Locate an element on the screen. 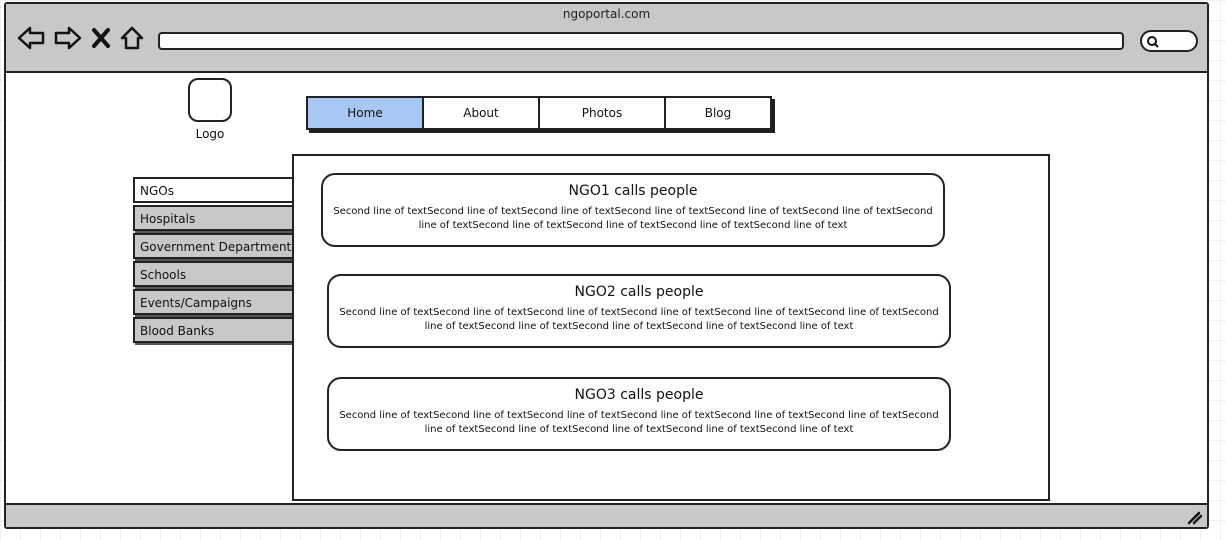 The height and width of the screenshot is (540, 1226). forward-arrow-icon is located at coordinates (68, 38).